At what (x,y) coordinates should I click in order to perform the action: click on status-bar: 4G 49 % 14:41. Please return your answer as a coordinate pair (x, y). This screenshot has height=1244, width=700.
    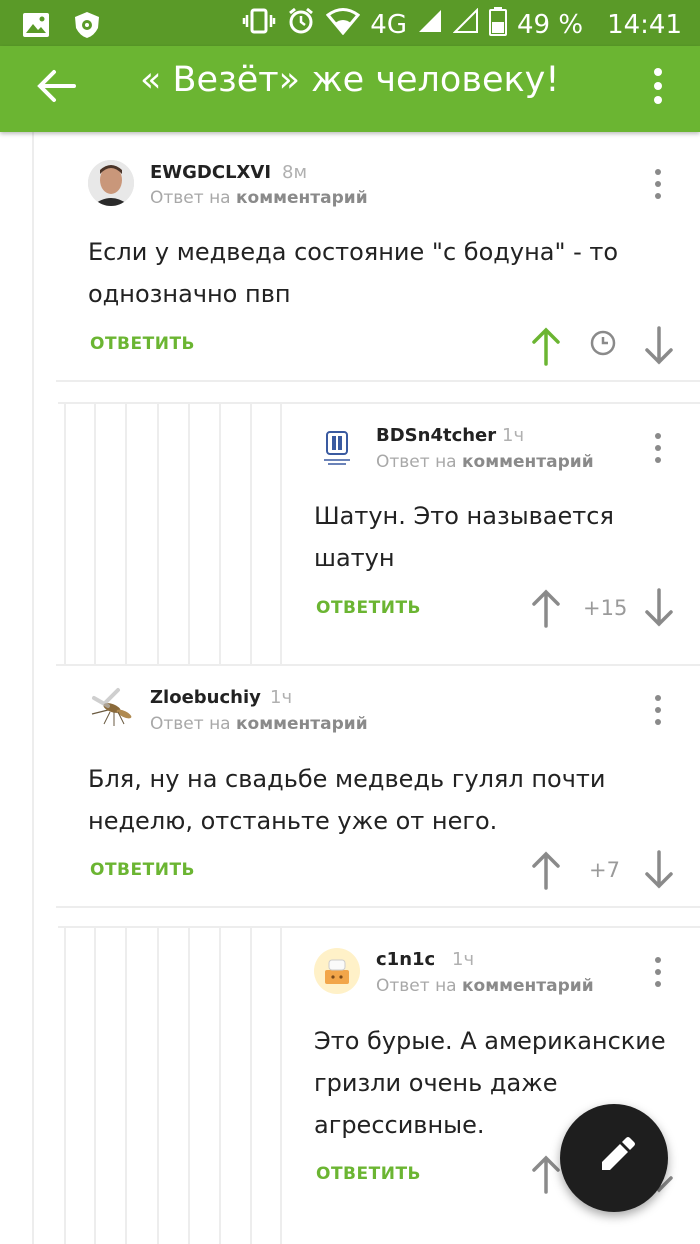
    Looking at the image, I should click on (350, 23).